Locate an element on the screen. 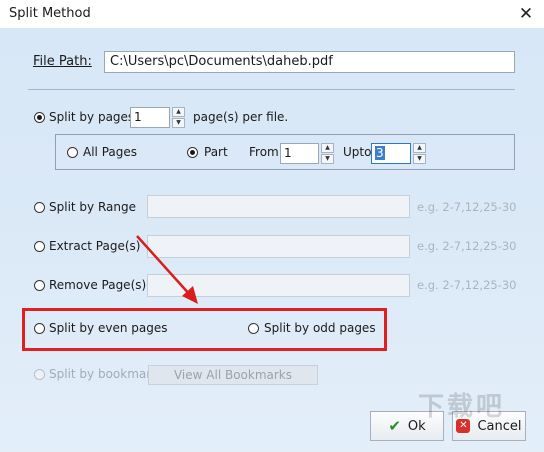  part-radio is located at coordinates (192, 152).